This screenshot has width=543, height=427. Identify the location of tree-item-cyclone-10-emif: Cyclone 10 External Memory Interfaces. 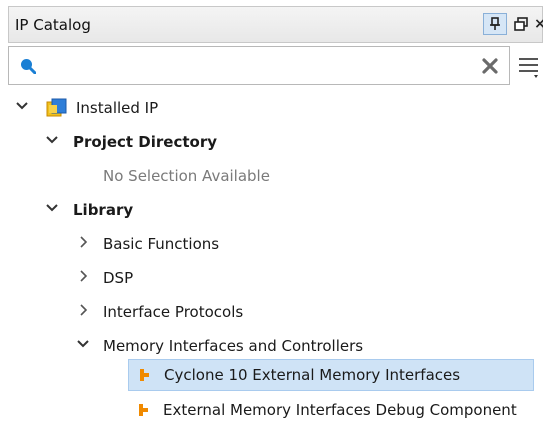
(331, 375).